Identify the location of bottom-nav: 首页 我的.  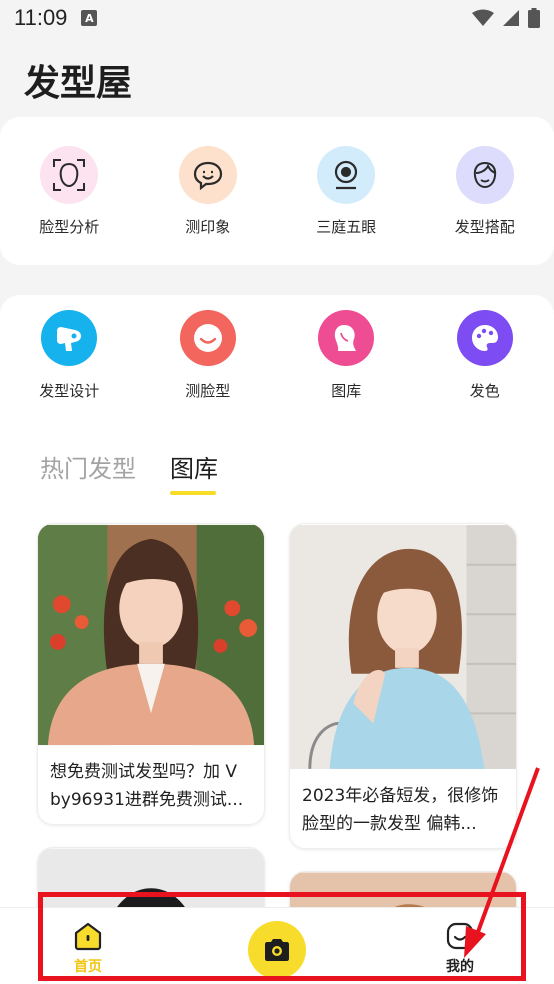
(277, 945).